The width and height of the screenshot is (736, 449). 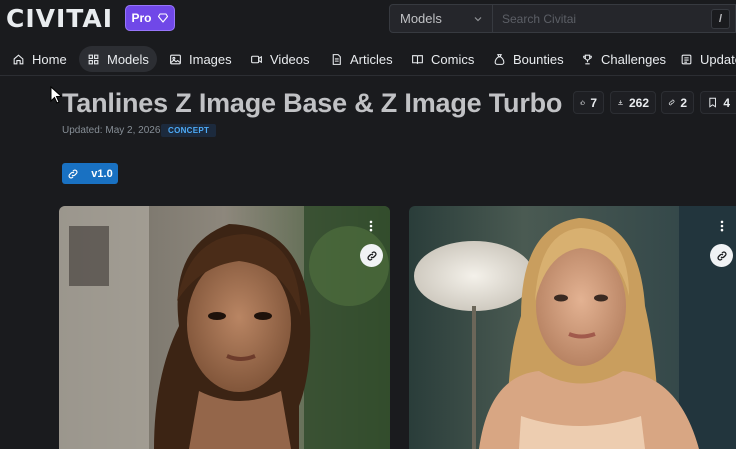 I want to click on logo-text: CIVITAI, so click(x=60, y=18).